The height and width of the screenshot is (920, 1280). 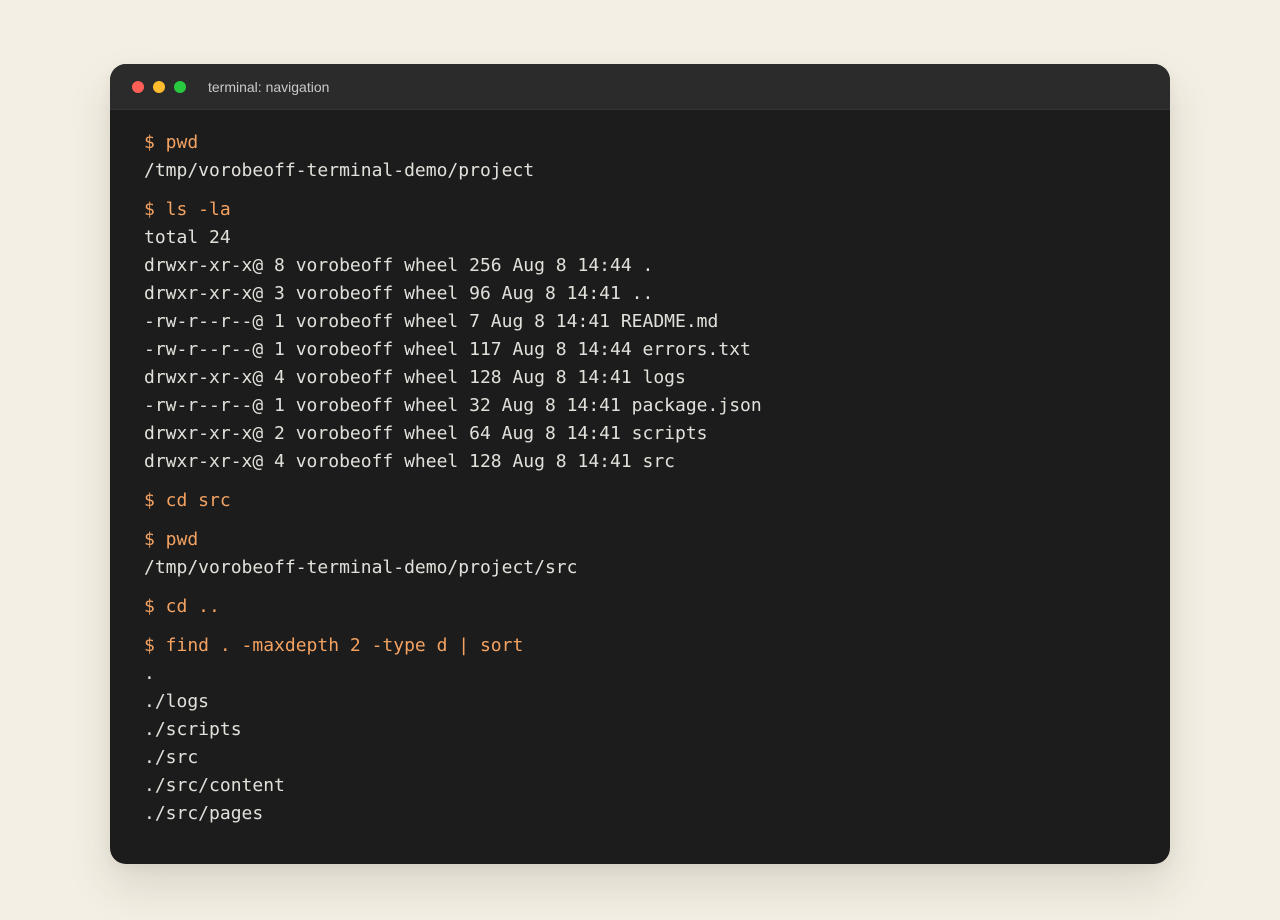 I want to click on output-line: total 24, so click(x=187, y=237).